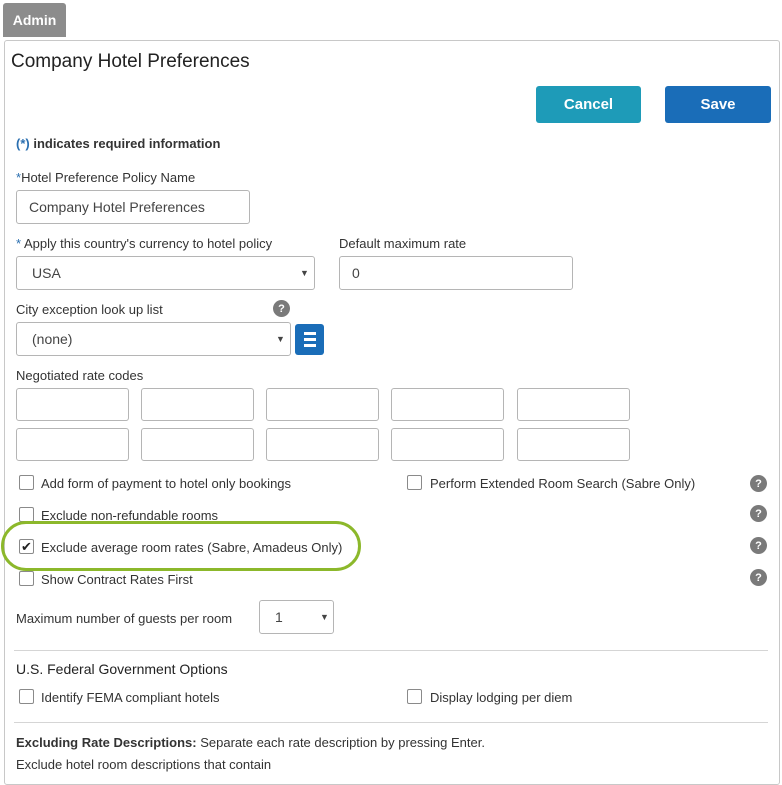  I want to click on exclude-nonrefundable-checkbox, so click(26, 514).